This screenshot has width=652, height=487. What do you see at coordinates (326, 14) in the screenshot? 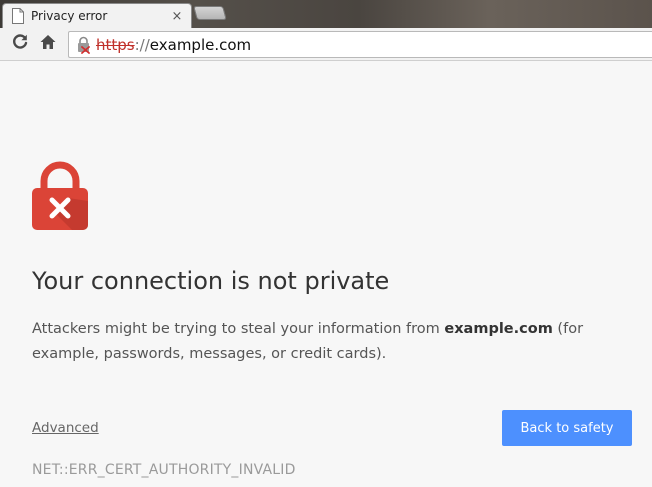
I see `tab-strip: Privacy error ×` at bounding box center [326, 14].